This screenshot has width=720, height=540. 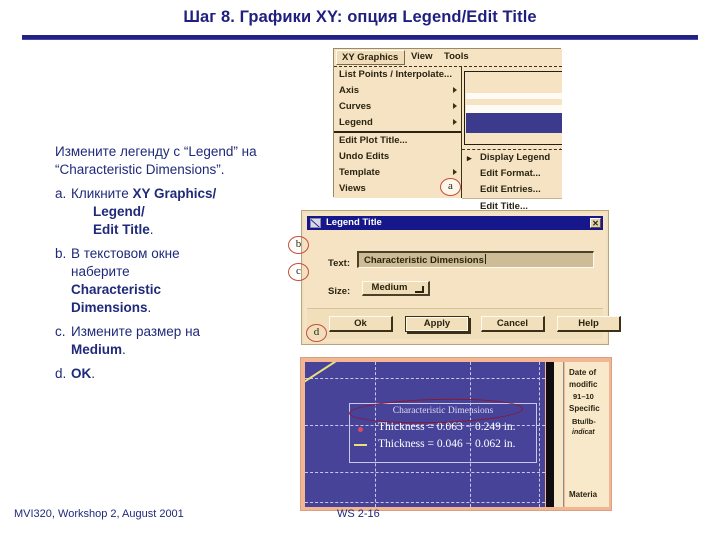 What do you see at coordinates (121, 229) in the screenshot?
I see `step-a-bold-3: Edit Title` at bounding box center [121, 229].